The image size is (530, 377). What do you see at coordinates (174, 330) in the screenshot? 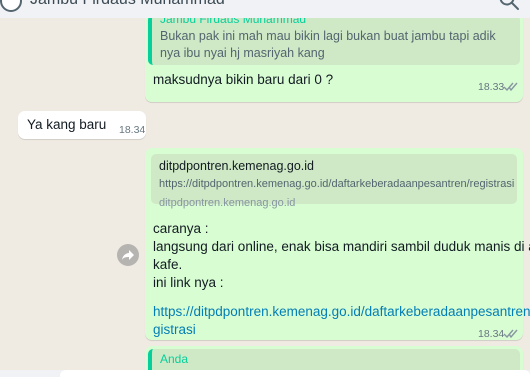
I see `message-link-continued: gistrasi` at bounding box center [174, 330].